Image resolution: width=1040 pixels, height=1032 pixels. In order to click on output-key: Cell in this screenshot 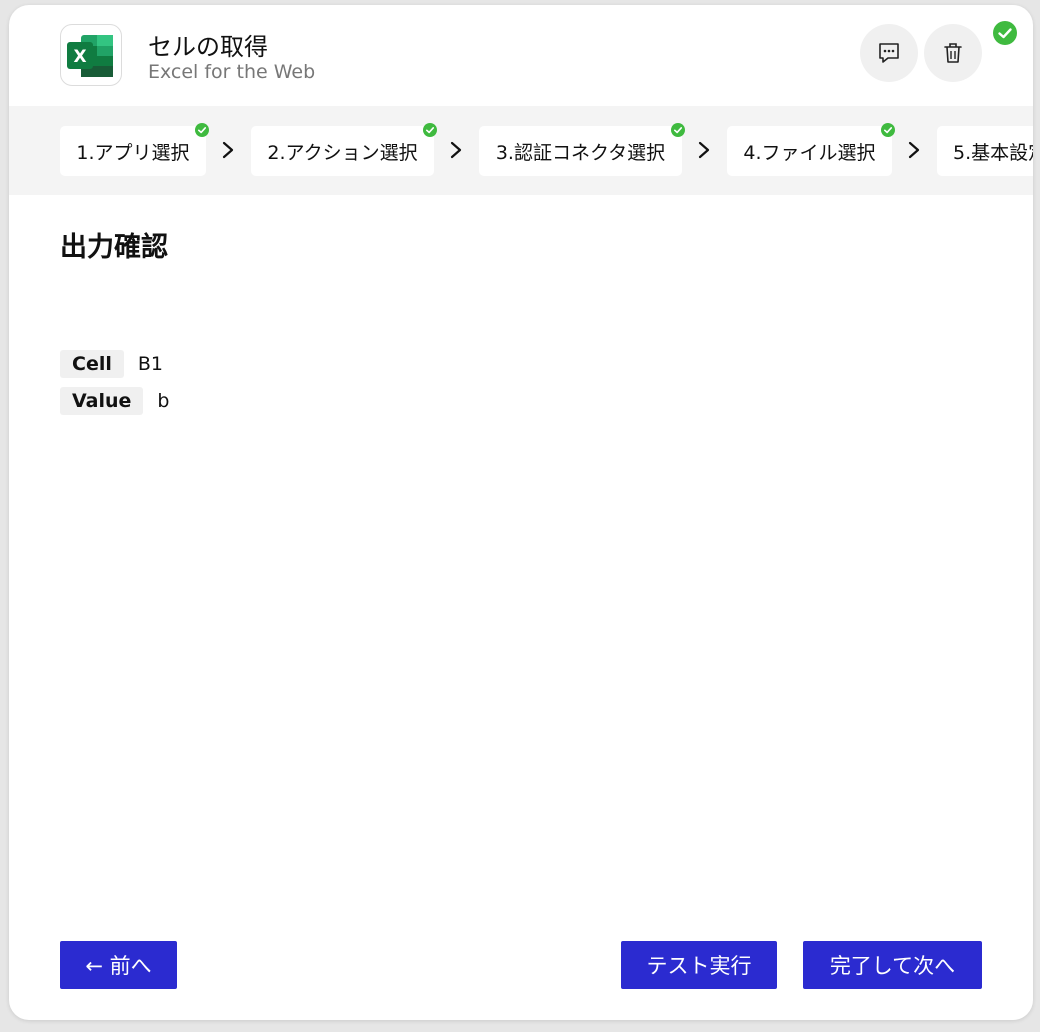, I will do `click(92, 364)`.